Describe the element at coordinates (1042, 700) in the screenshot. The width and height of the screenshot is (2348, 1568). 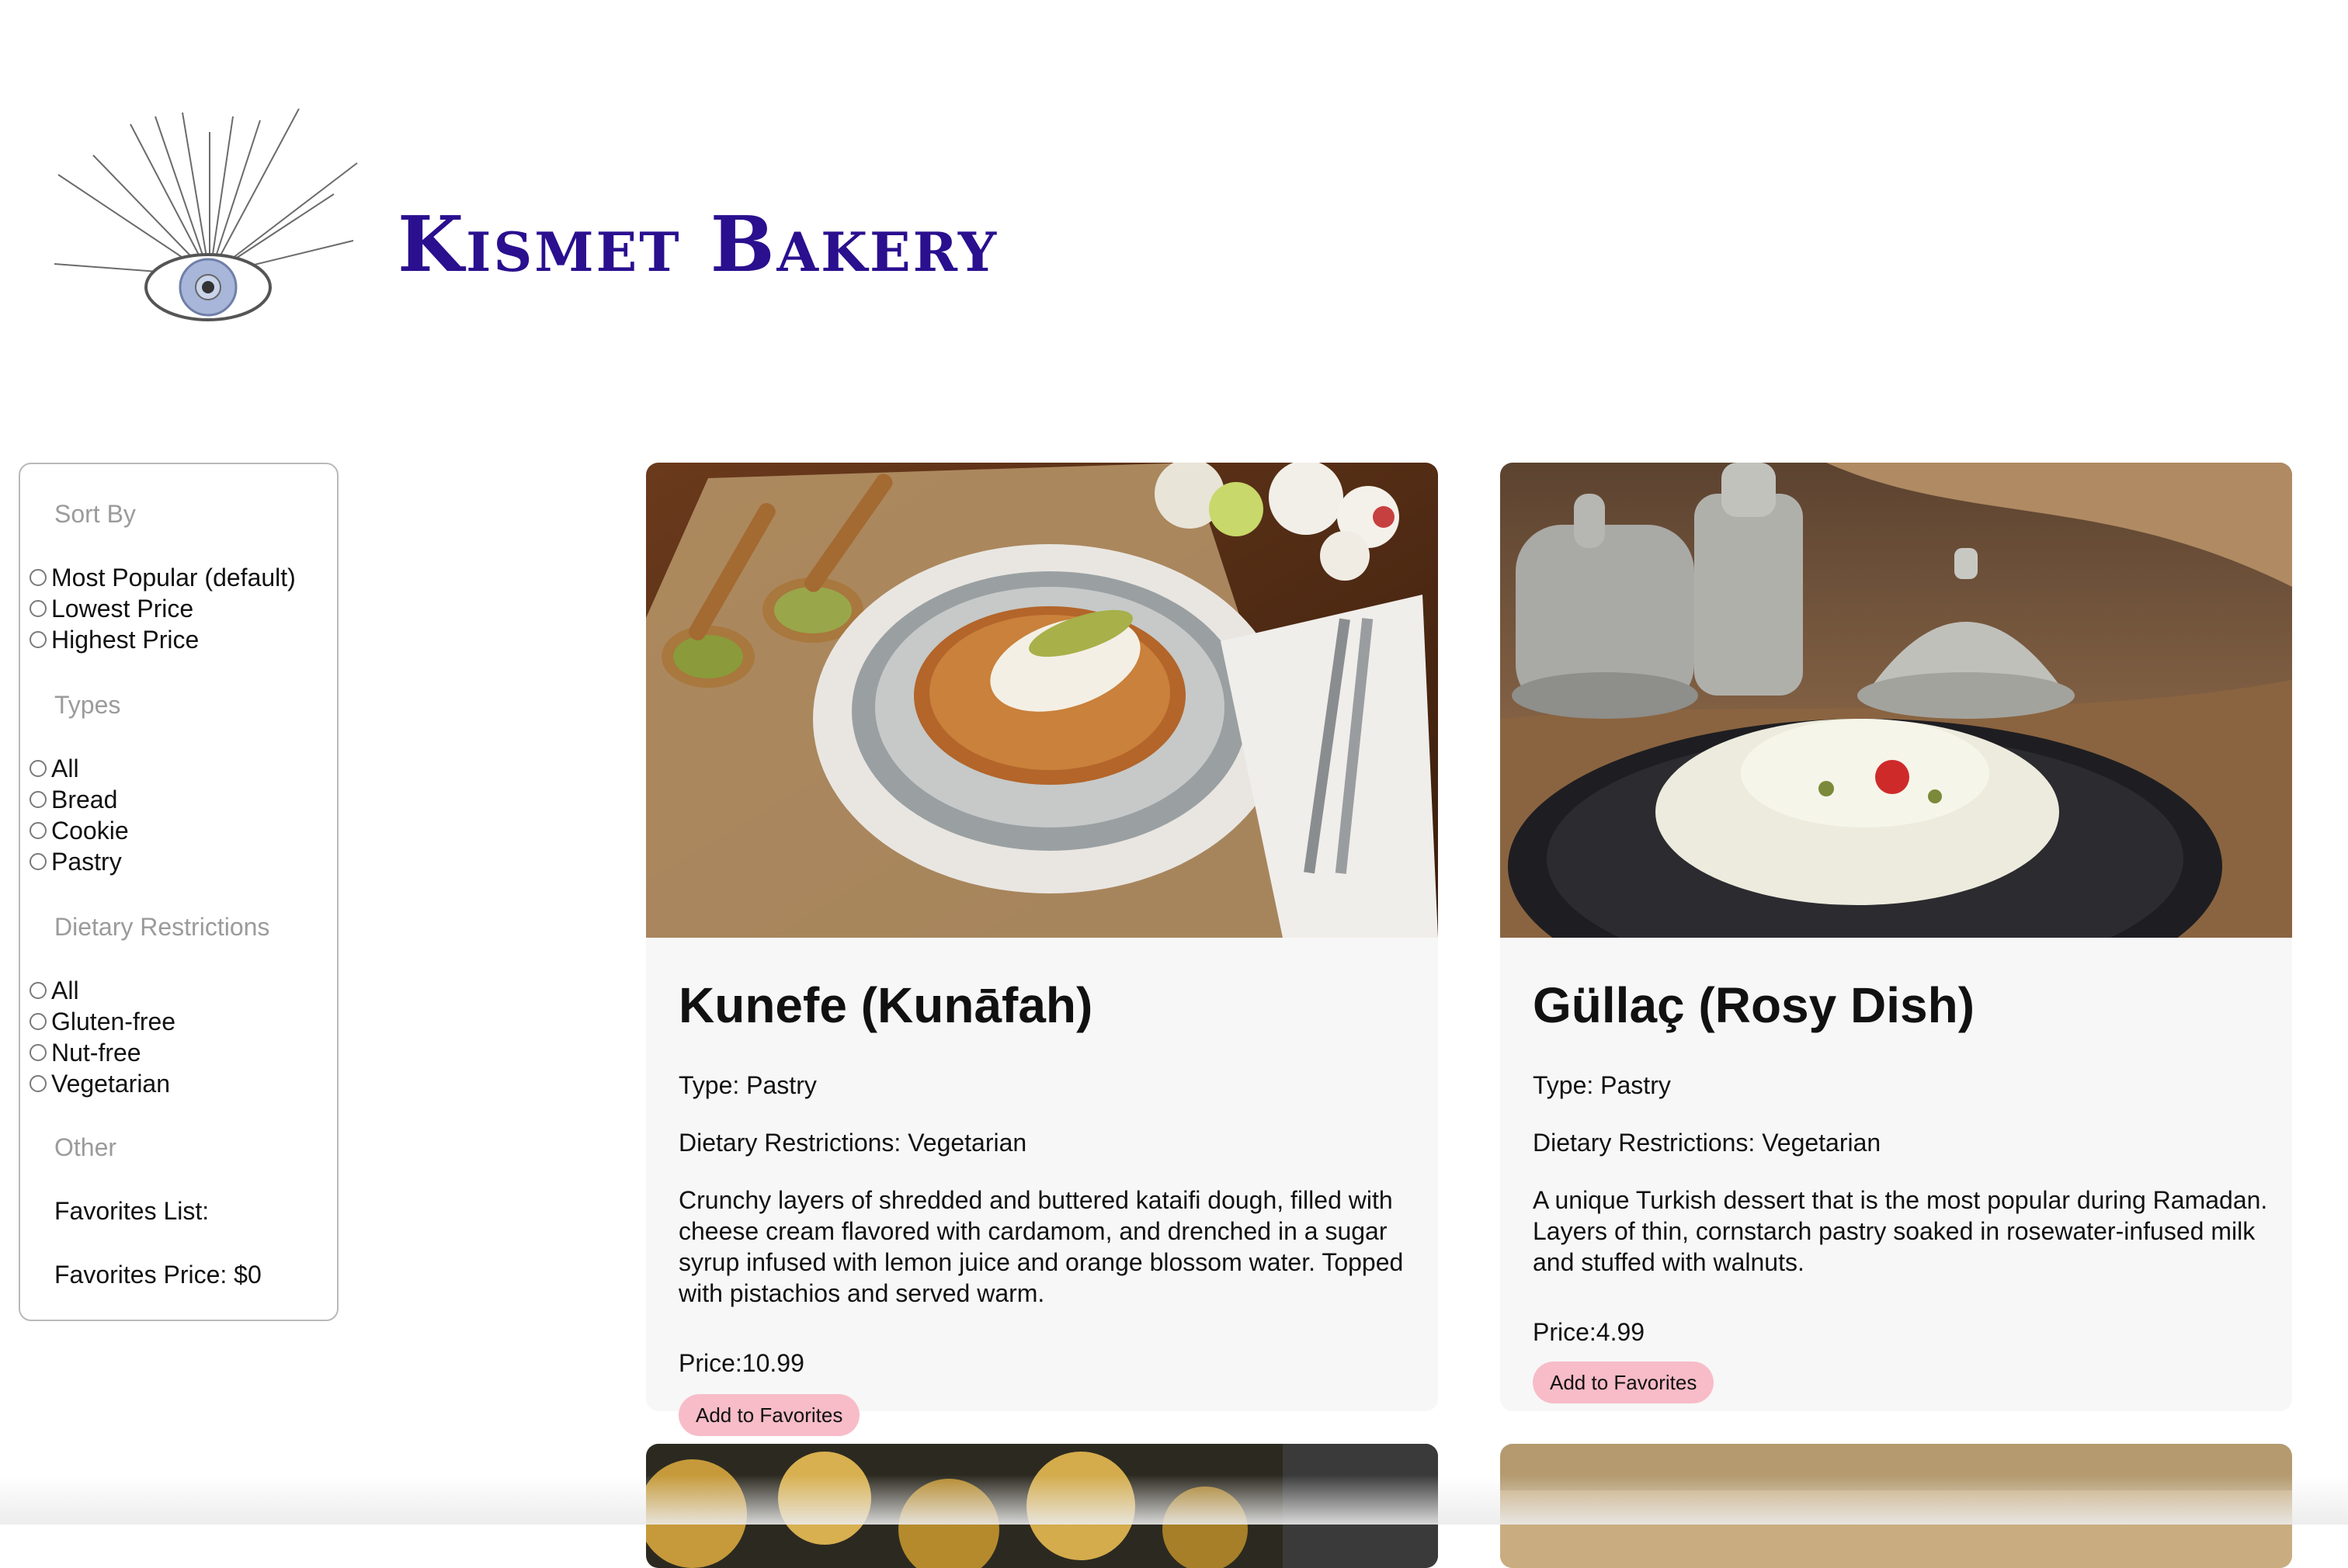
I see `kunefe-photo` at that location.